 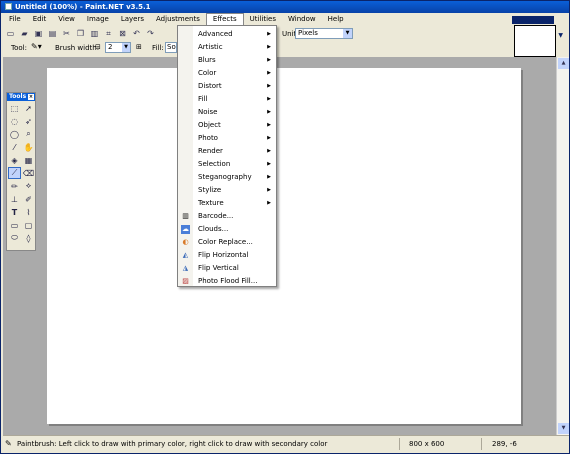 I want to click on paintbrush-icon: ⟋, so click(x=14, y=173).